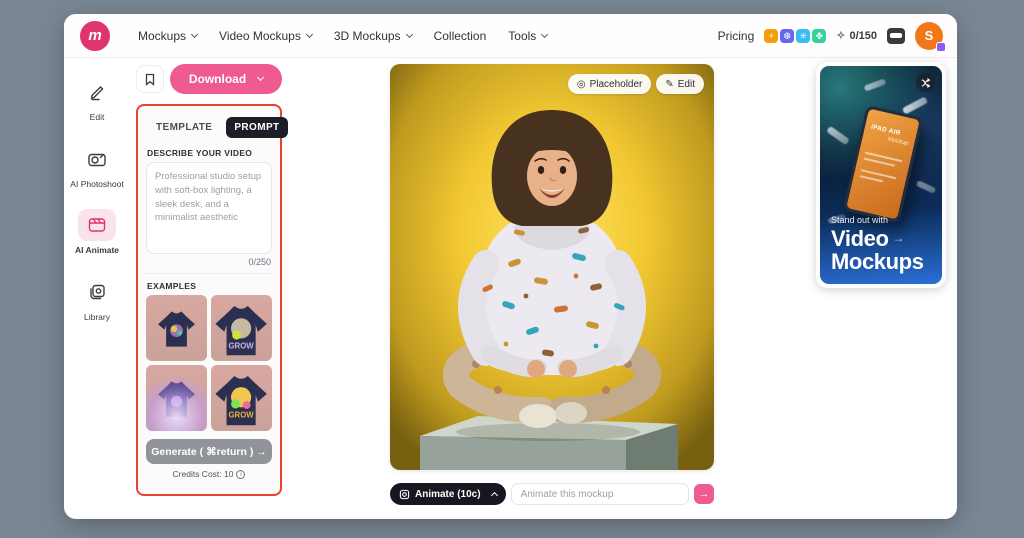  What do you see at coordinates (771, 35) in the screenshot?
I see `plus-badge-icon: +` at bounding box center [771, 35].